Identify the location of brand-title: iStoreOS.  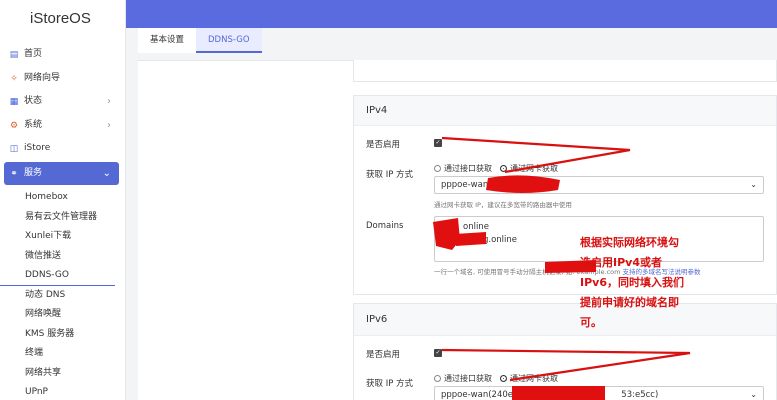
(60, 18).